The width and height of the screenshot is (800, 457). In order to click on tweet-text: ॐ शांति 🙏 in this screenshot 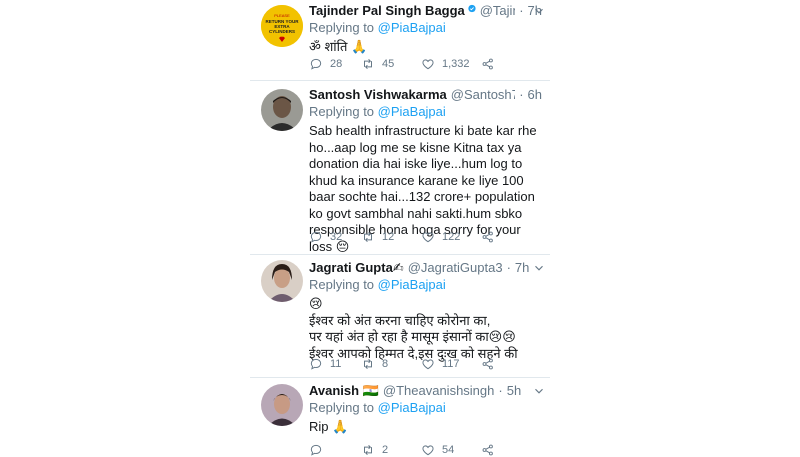, I will do `click(338, 46)`.